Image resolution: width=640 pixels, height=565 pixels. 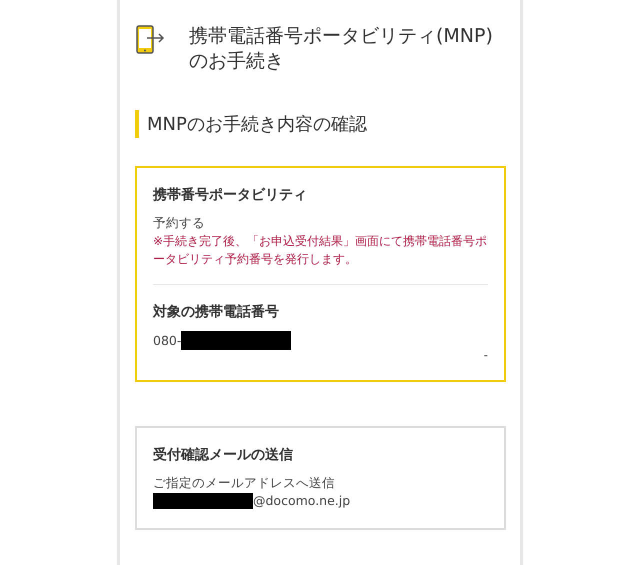 I want to click on field-value: ご指定のメールアドレスへ送信, so click(x=244, y=483).